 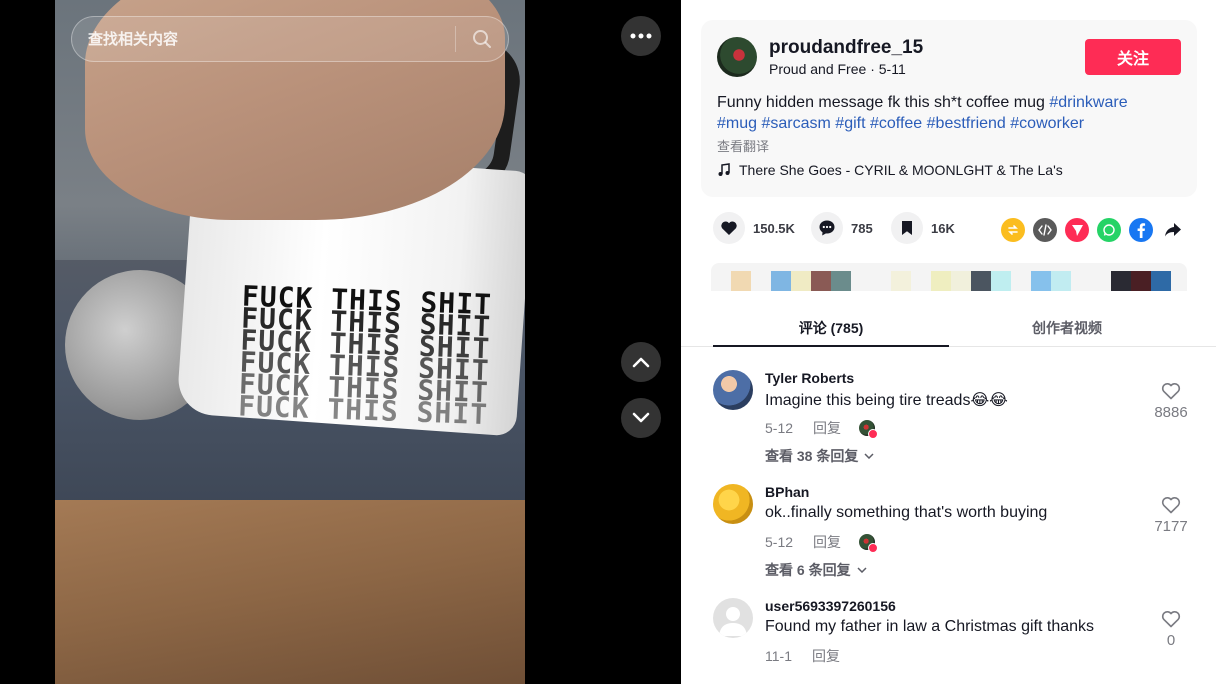 I want to click on mug-print-line: FUCK THIS SHIT, so click(x=363, y=410).